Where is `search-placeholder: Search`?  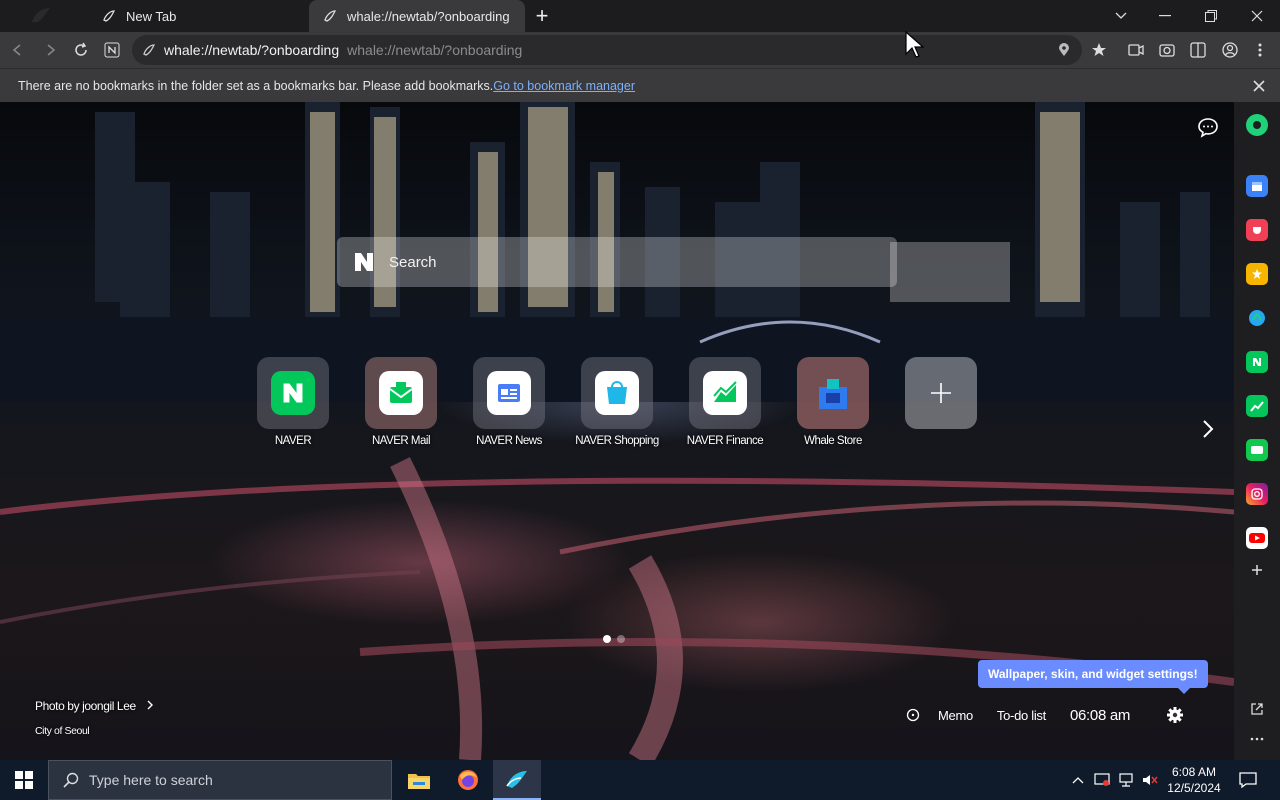 search-placeholder: Search is located at coordinates (413, 262).